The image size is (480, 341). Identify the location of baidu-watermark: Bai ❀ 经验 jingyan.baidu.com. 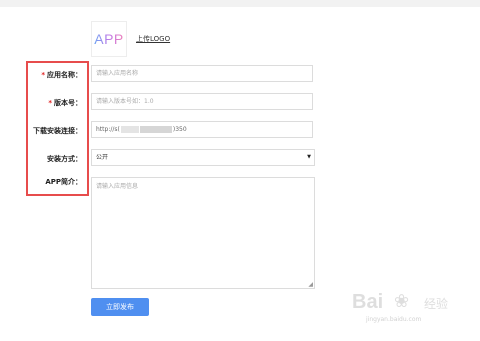
(412, 309).